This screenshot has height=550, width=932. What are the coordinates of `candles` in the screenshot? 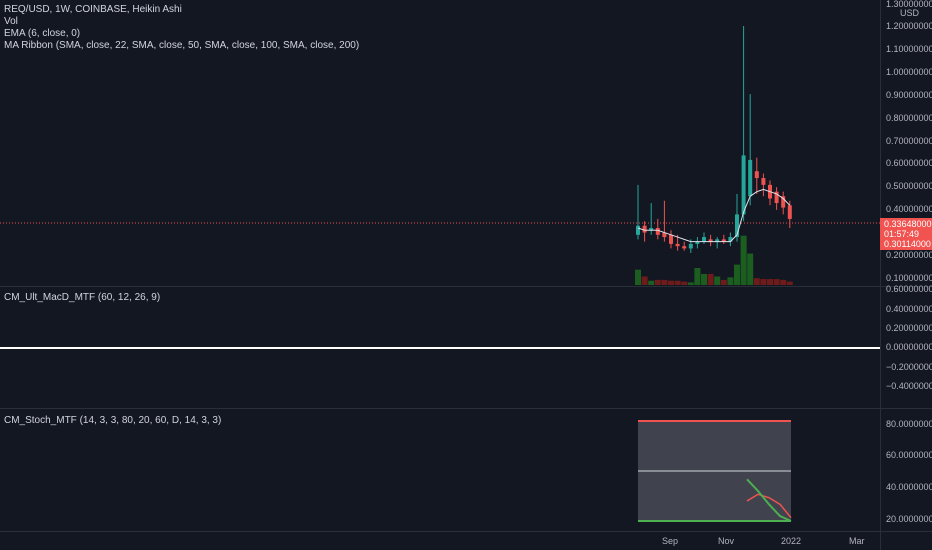 It's located at (714, 139).